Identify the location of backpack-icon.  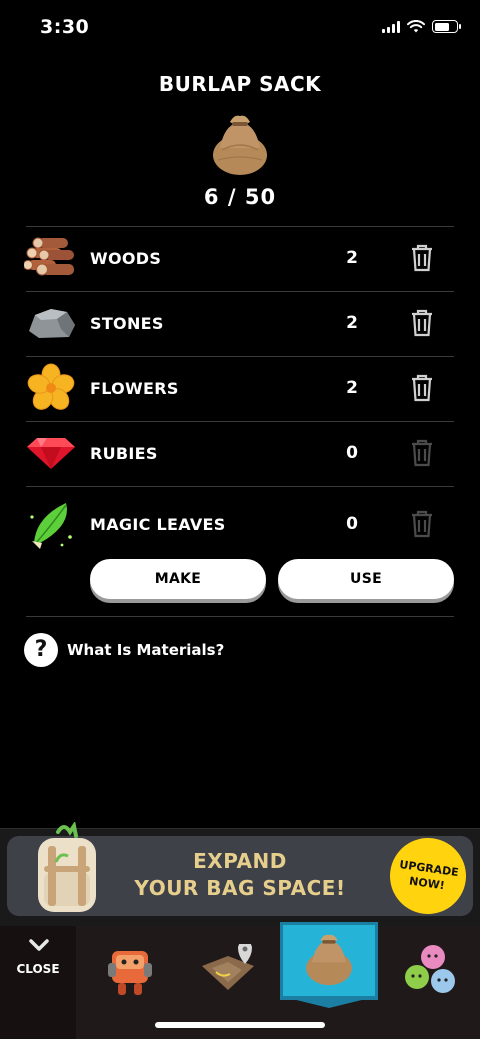
(67, 867).